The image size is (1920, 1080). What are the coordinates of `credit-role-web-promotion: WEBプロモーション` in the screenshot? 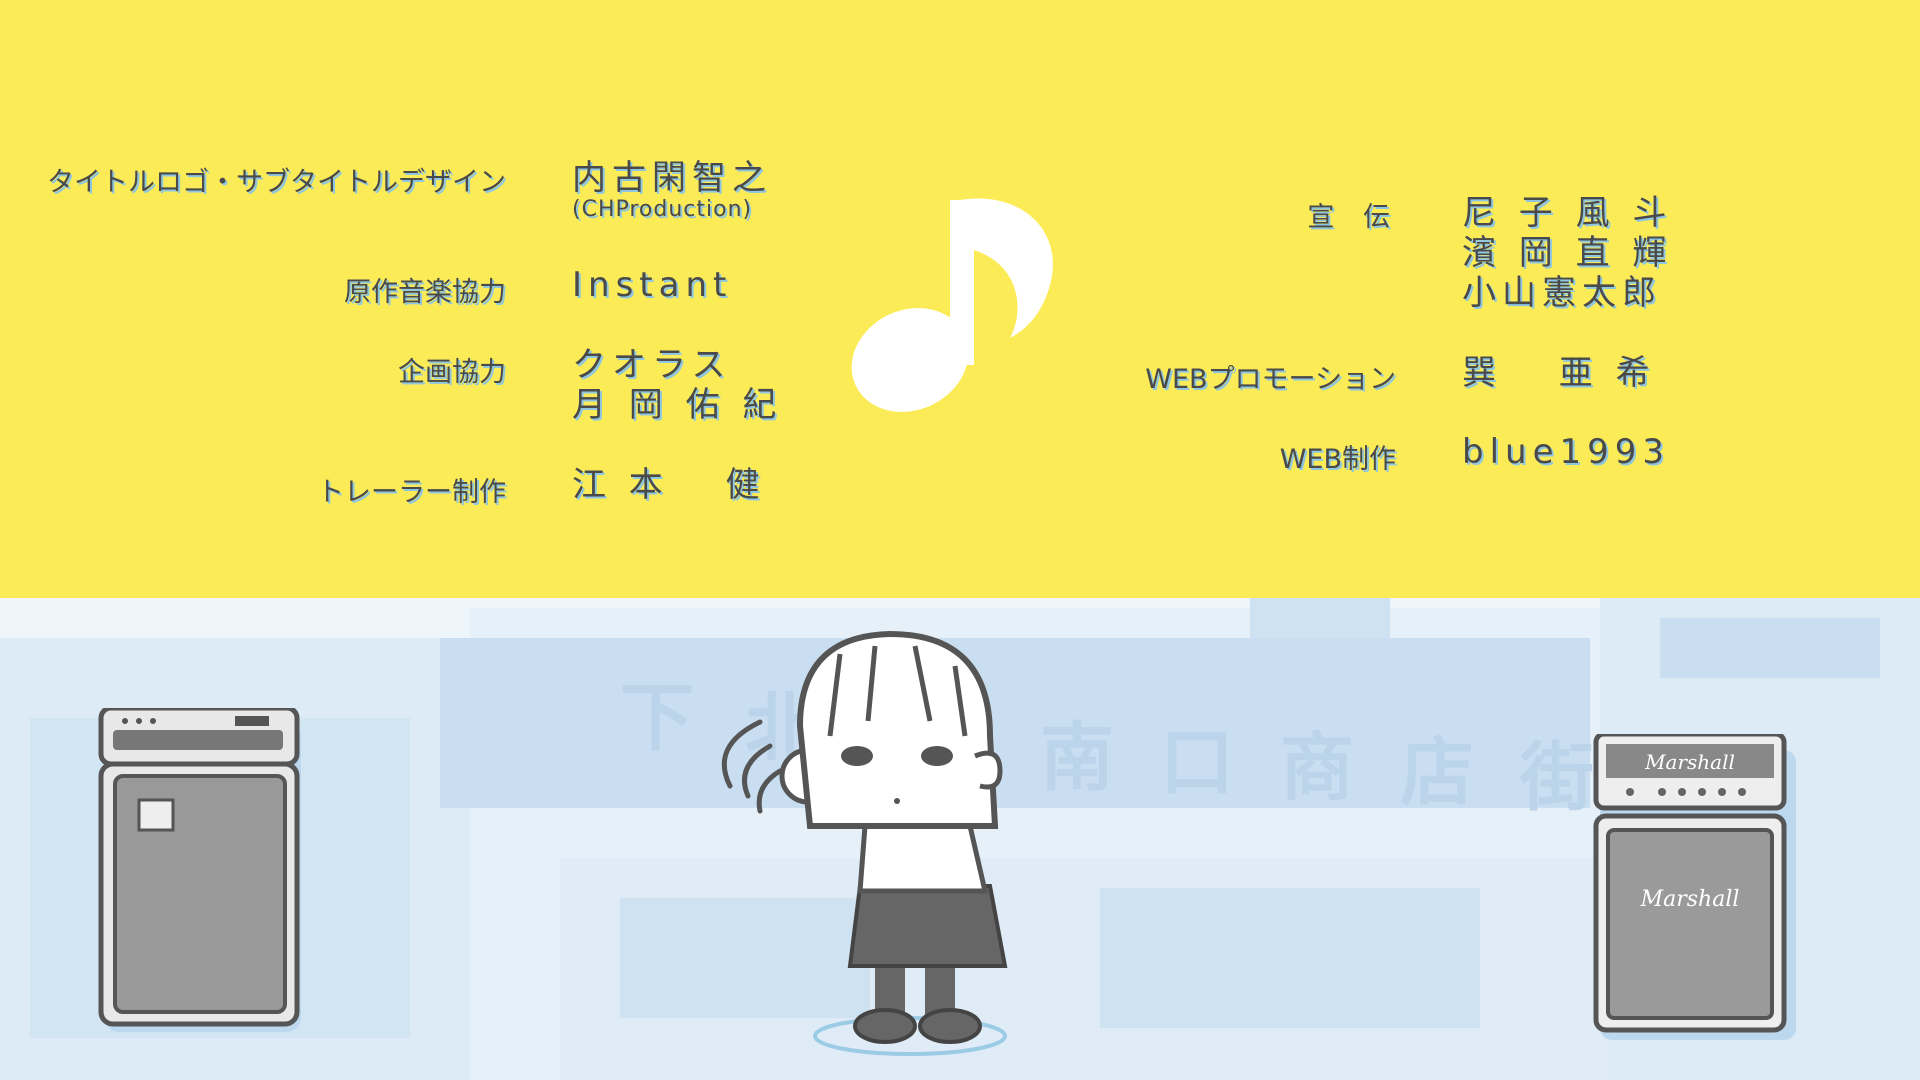 It's located at (1270, 379).